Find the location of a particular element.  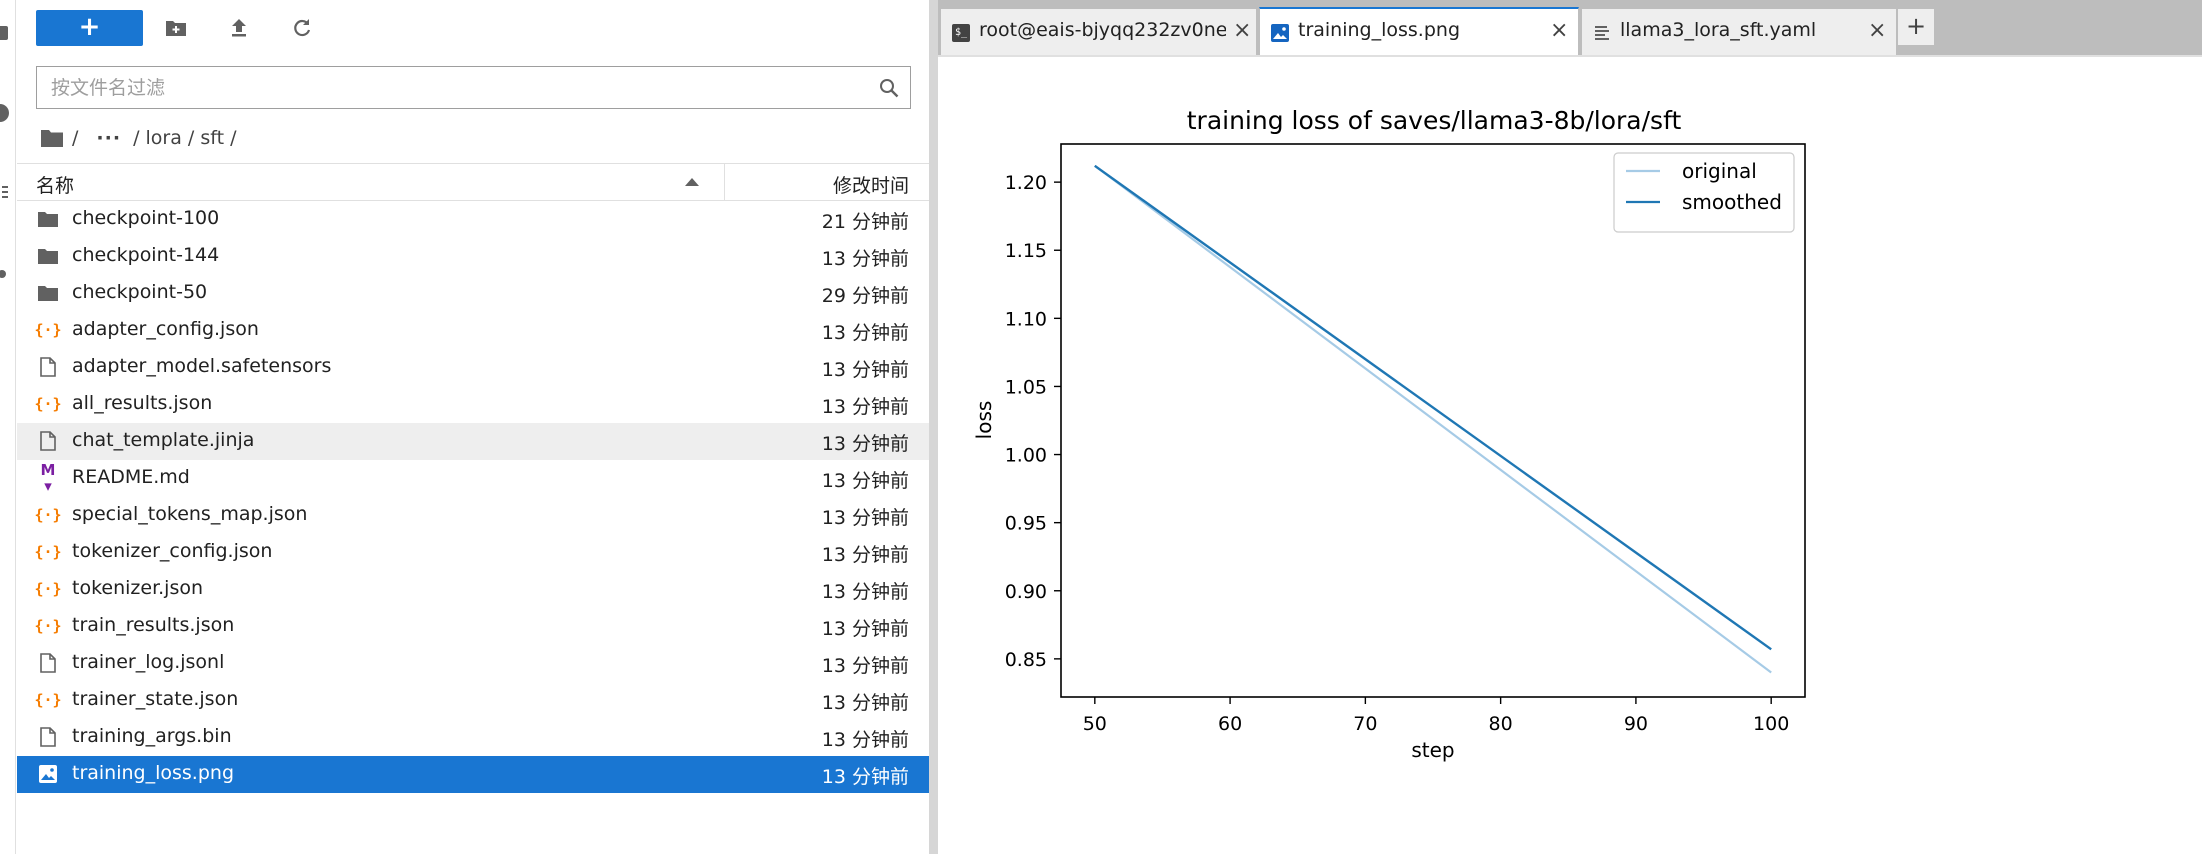

x-tick-label: 50 is located at coordinates (1095, 724).